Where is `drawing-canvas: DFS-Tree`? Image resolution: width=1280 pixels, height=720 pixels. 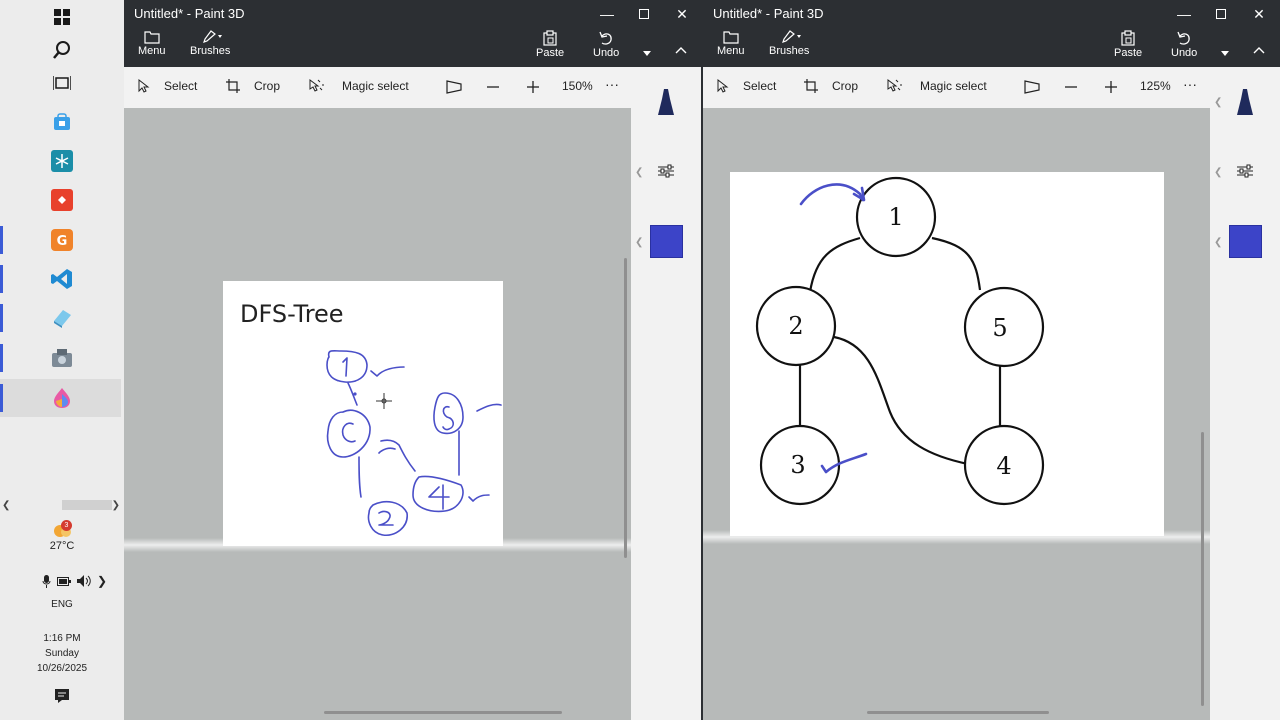 drawing-canvas: DFS-Tree is located at coordinates (363, 413).